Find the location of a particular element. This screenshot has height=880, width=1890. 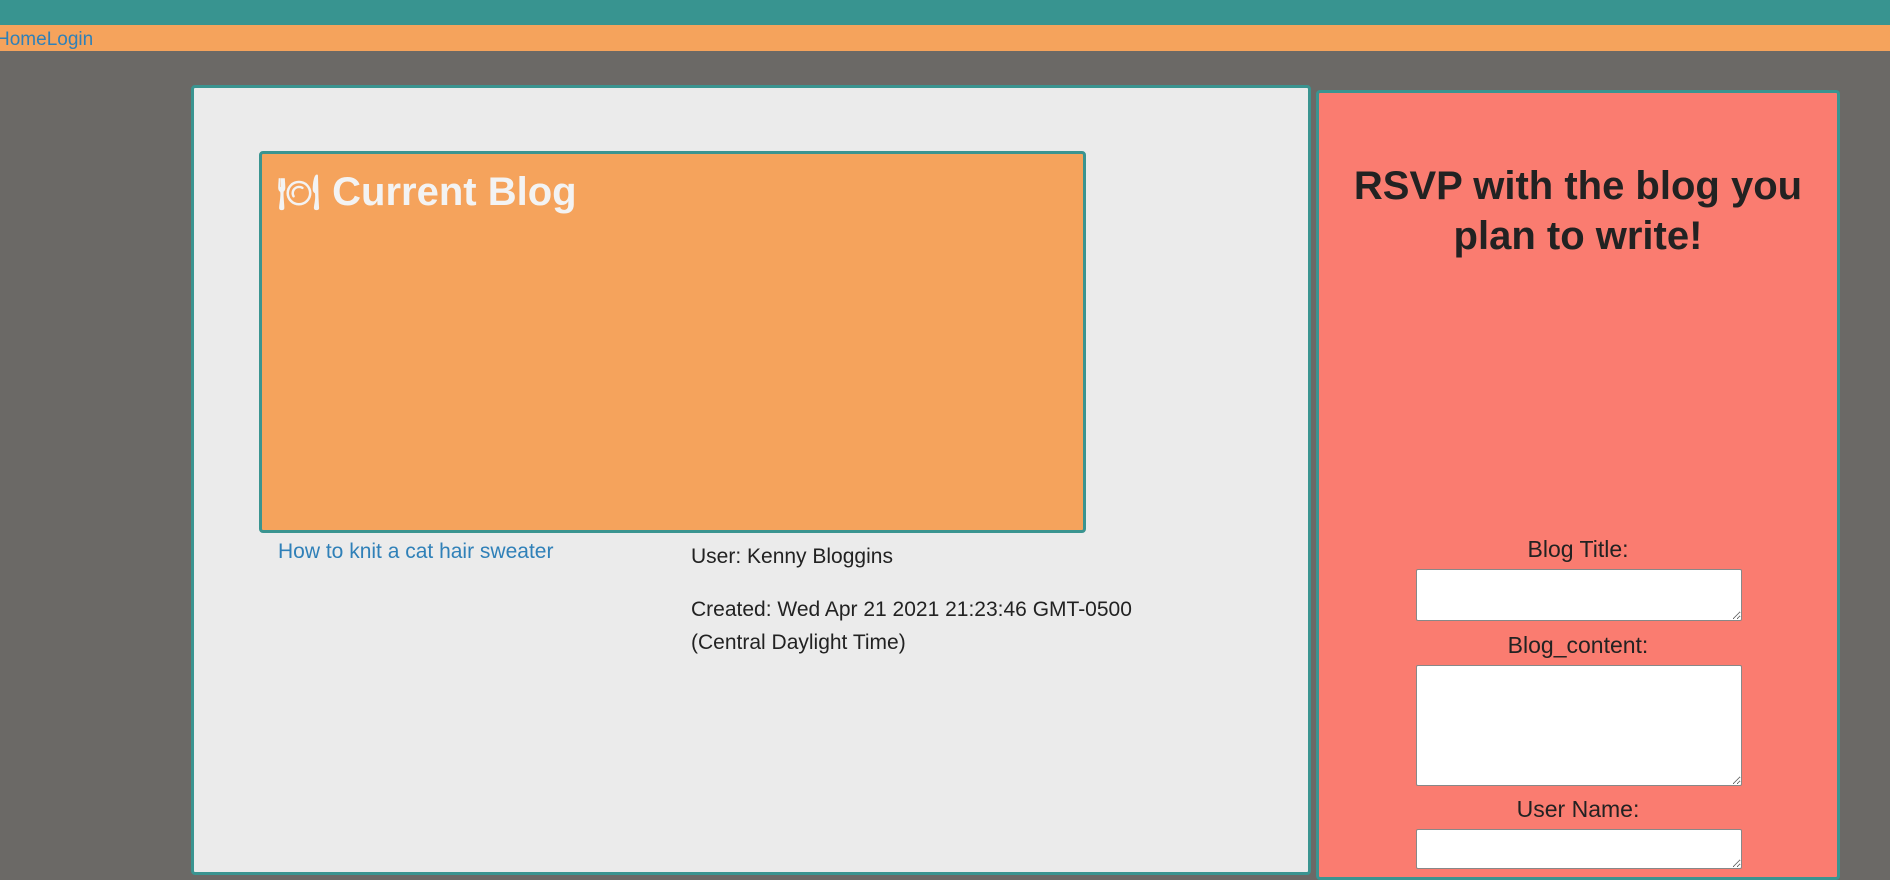

user-name-label: User Name: is located at coordinates (1578, 809).